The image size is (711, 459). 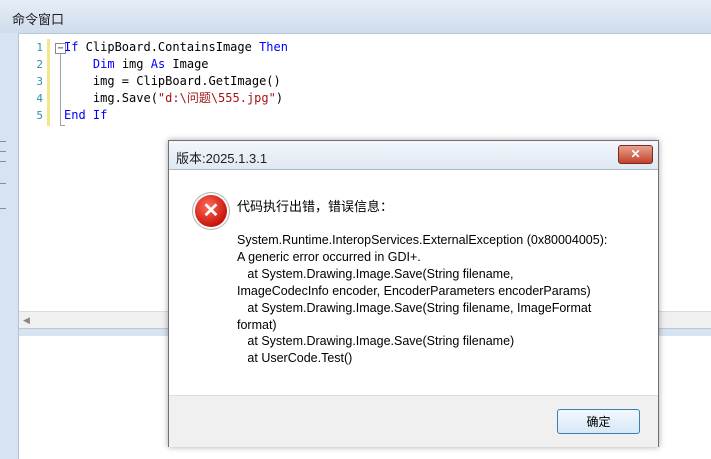 What do you see at coordinates (71, 47) in the screenshot?
I see `code-keyword: If` at bounding box center [71, 47].